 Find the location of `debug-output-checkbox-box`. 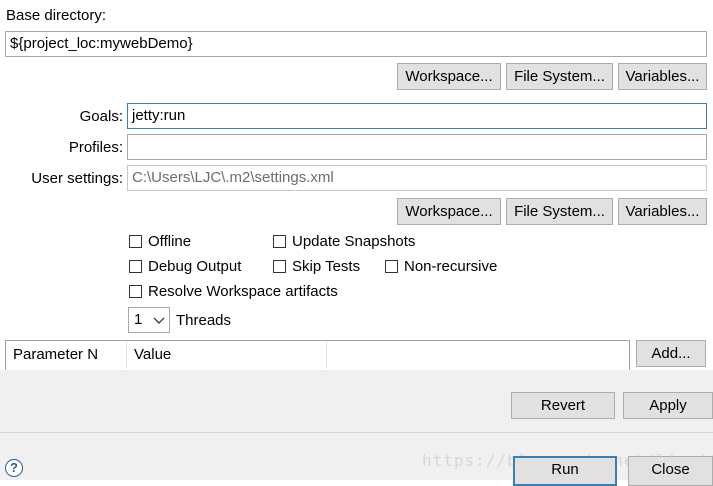

debug-output-checkbox-box is located at coordinates (135, 266).